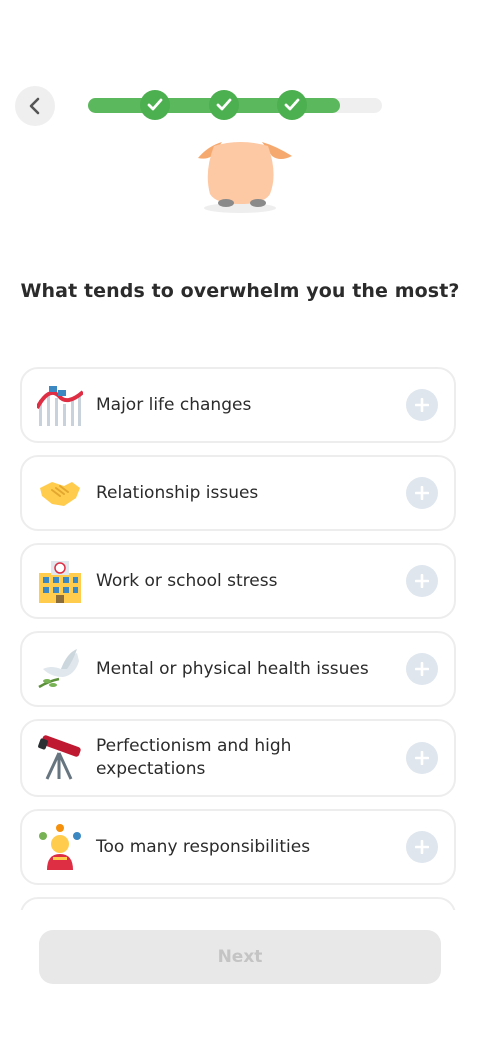 This screenshot has width=480, height=1040. Describe the element at coordinates (60, 669) in the screenshot. I see `dove-icon` at that location.